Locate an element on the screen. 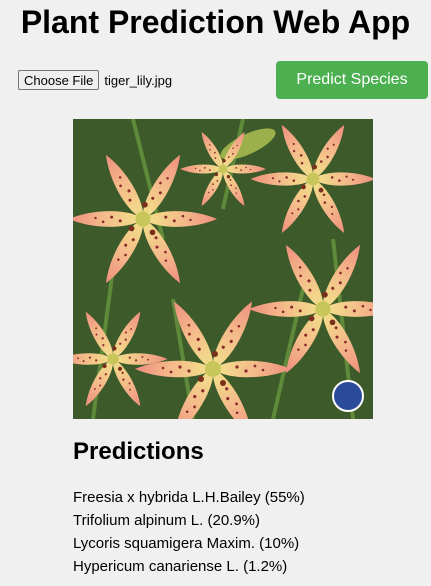 This screenshot has height=586, width=431. file-upload: Choose File tiger_lily.jpg is located at coordinates (95, 80).